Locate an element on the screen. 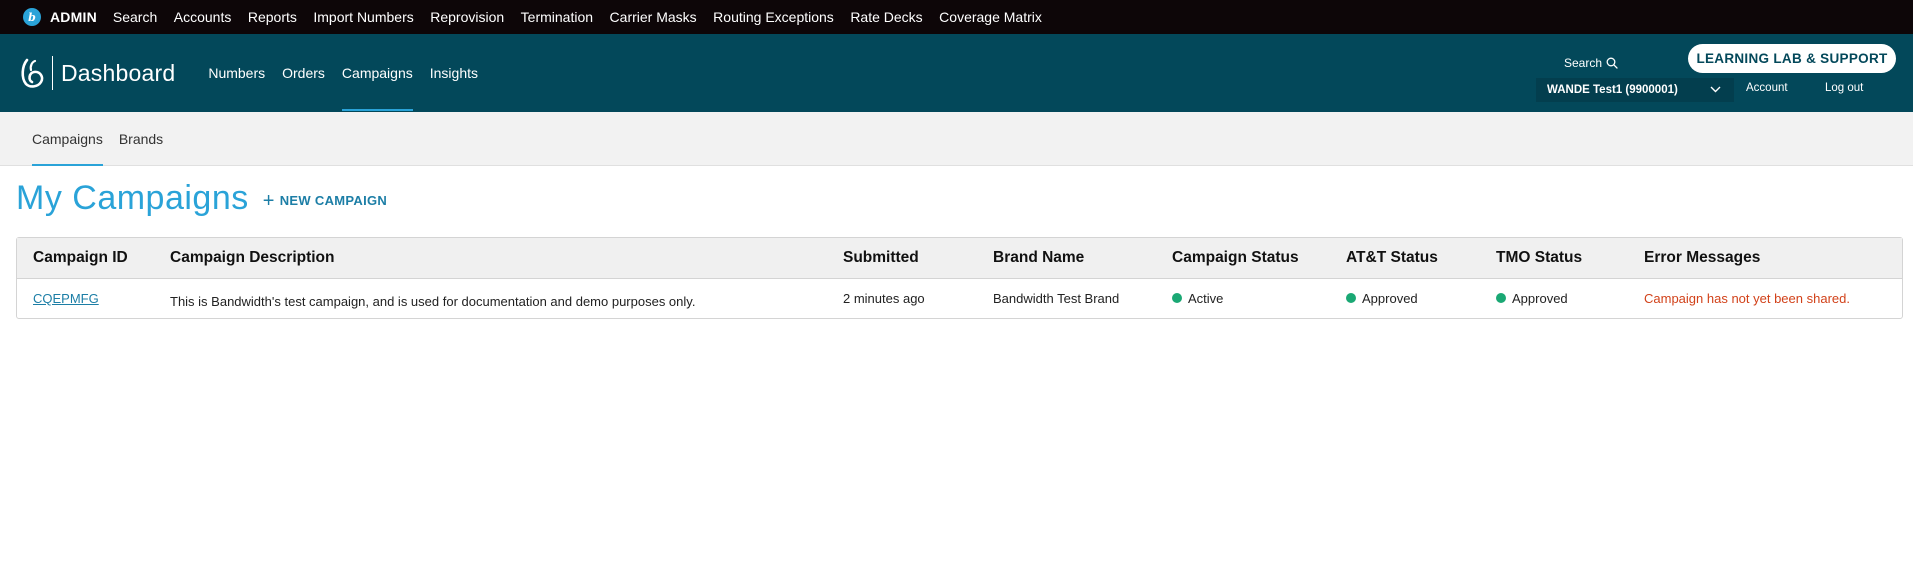  nav-campaigns: Campaigns is located at coordinates (377, 73).